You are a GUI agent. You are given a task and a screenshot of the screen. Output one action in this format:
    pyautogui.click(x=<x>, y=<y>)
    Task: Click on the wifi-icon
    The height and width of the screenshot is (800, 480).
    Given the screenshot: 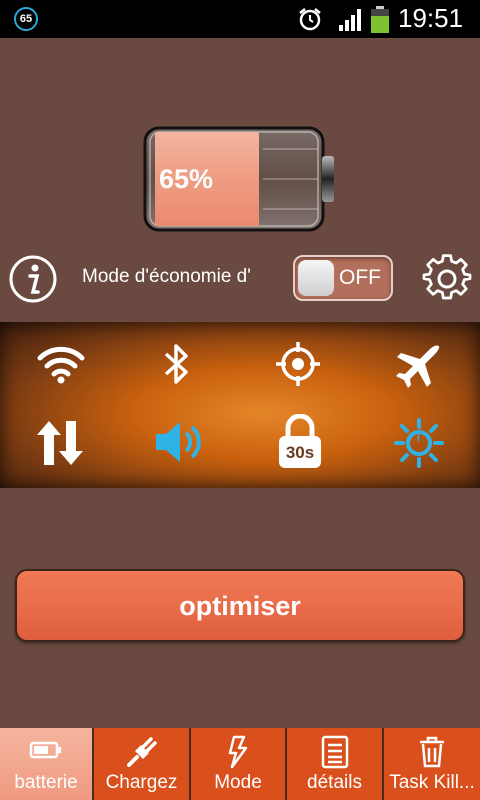 What is the action you would take?
    pyautogui.click(x=61, y=366)
    